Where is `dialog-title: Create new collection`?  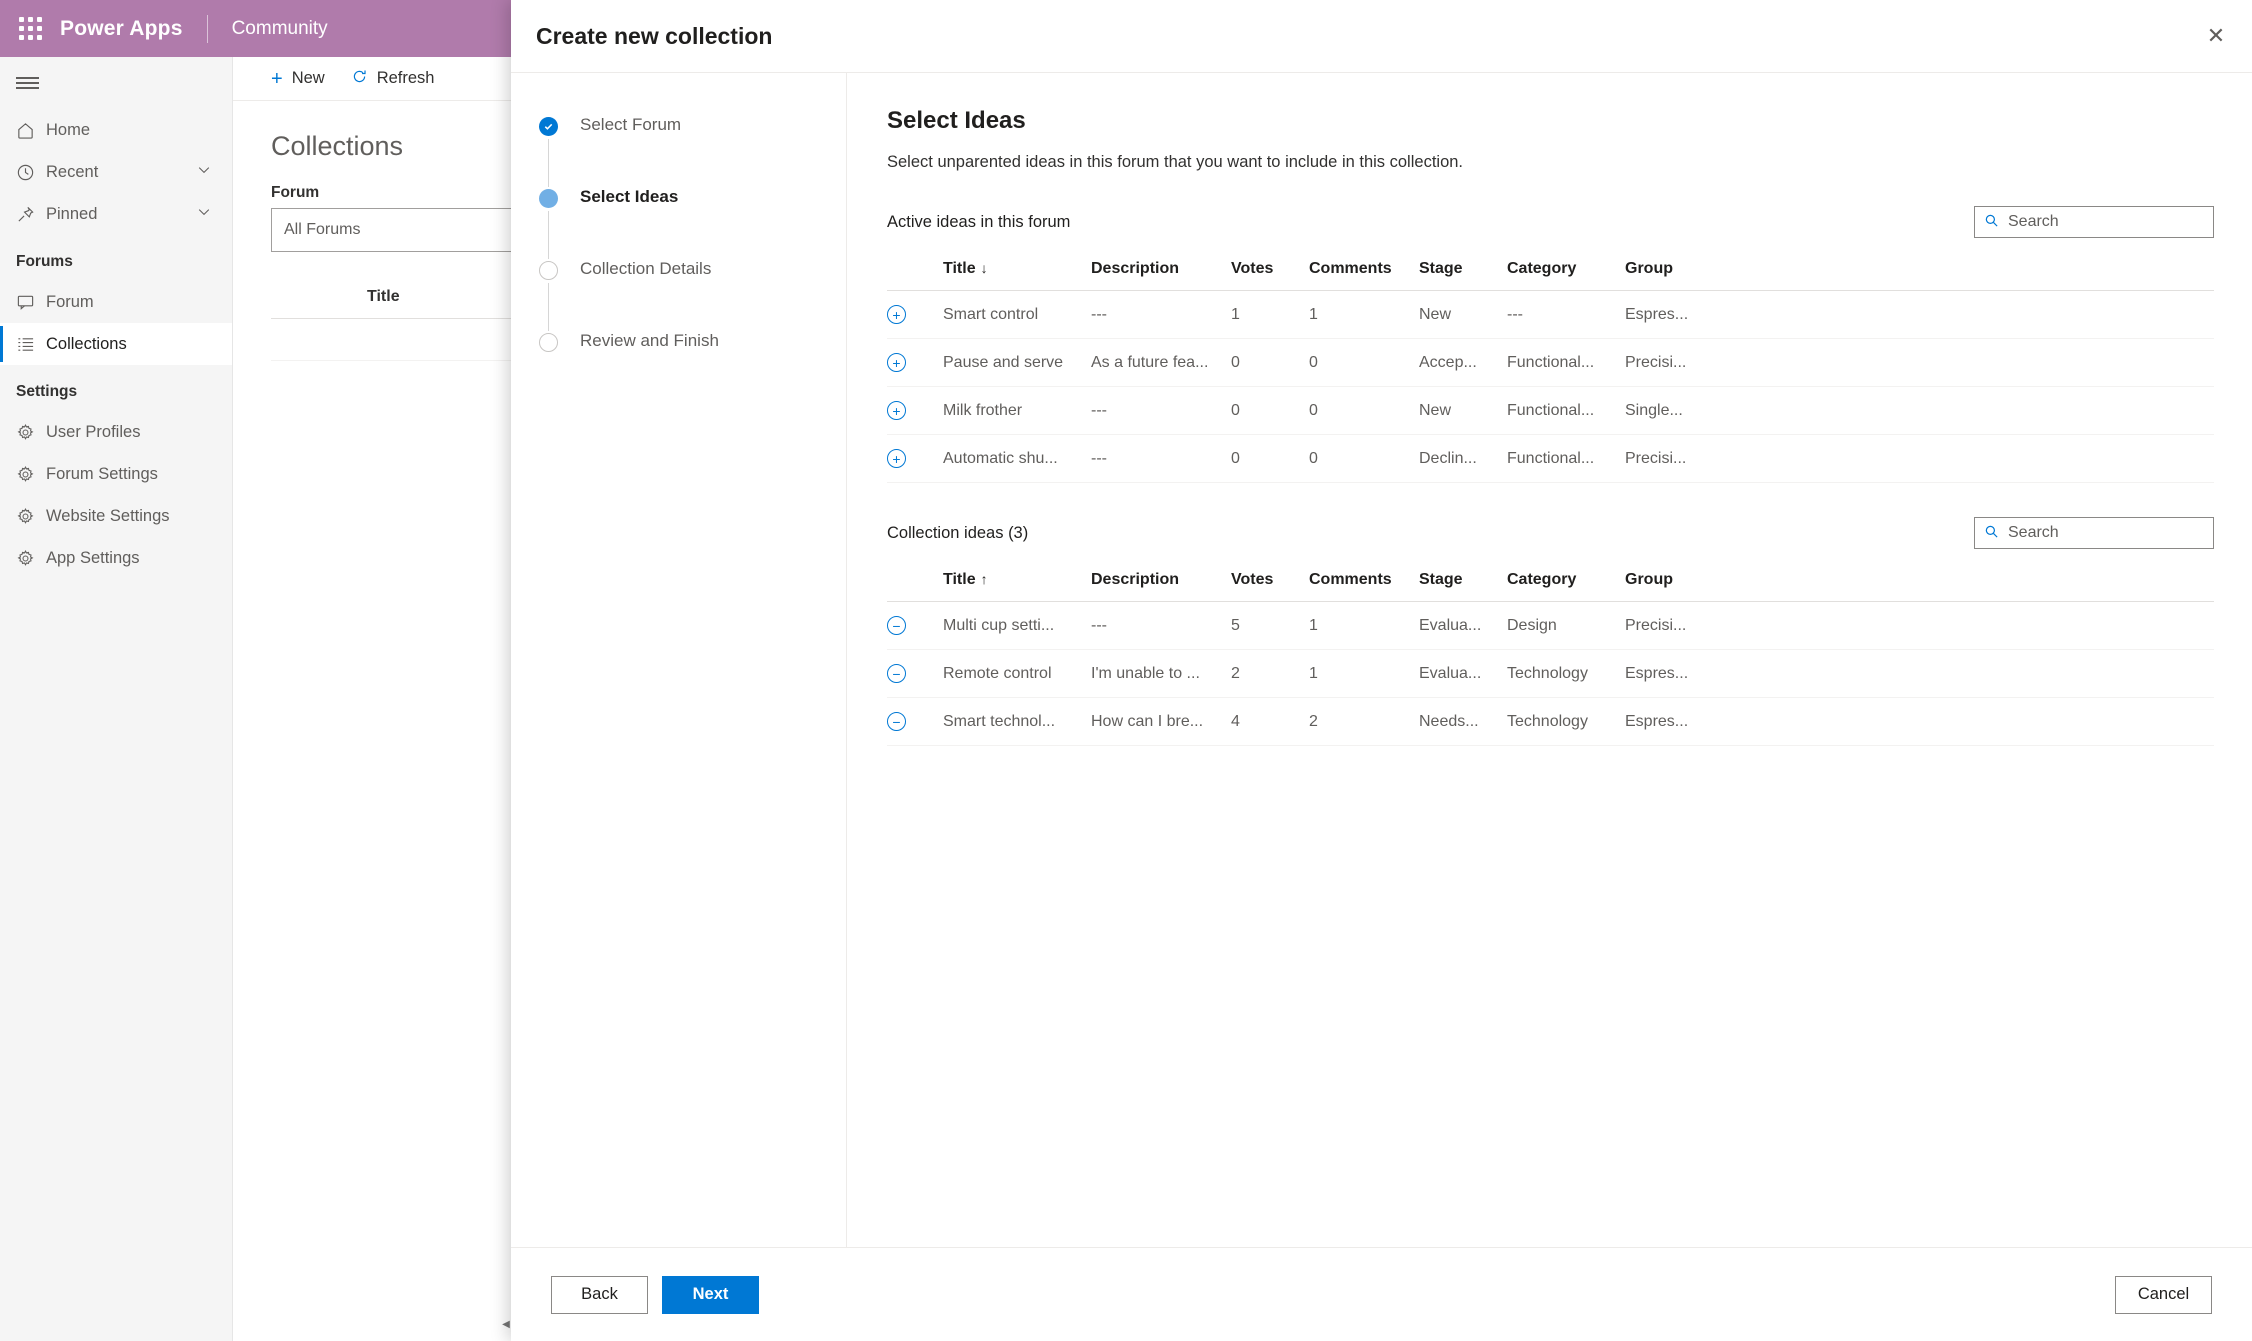 dialog-title: Create new collection is located at coordinates (654, 35).